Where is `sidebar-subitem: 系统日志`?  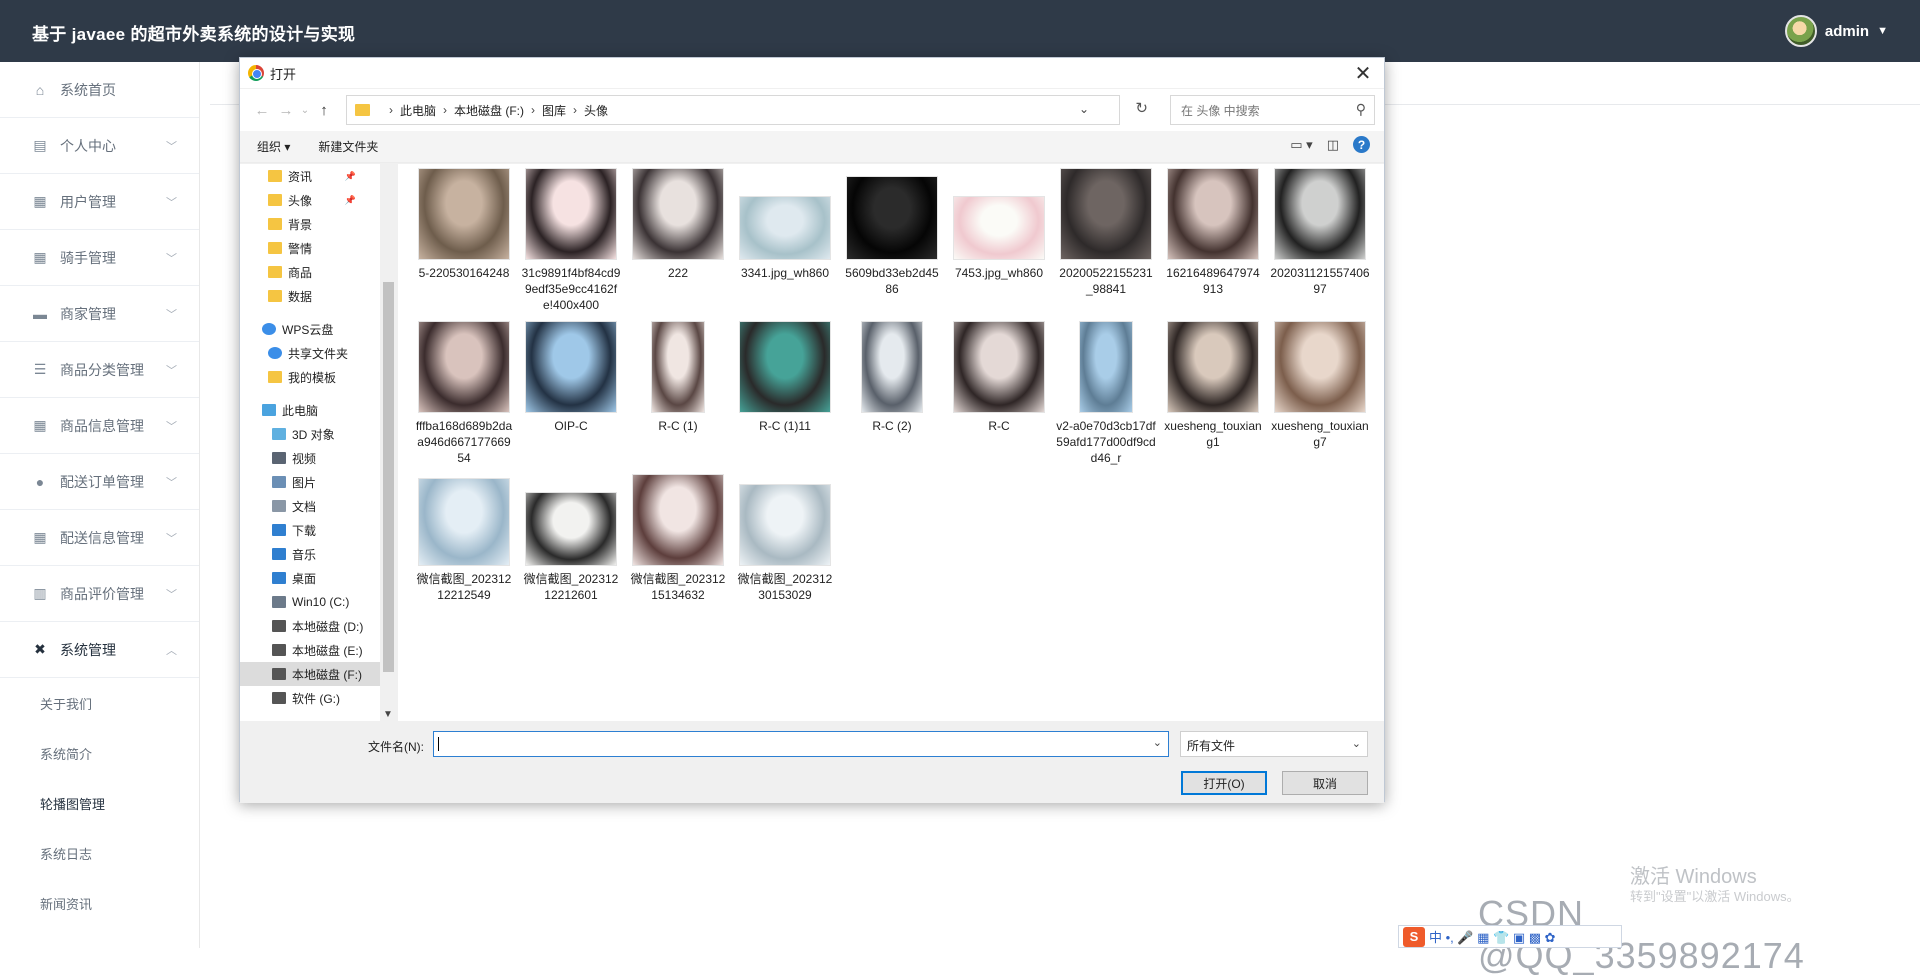 sidebar-subitem: 系统日志 is located at coordinates (99, 853).